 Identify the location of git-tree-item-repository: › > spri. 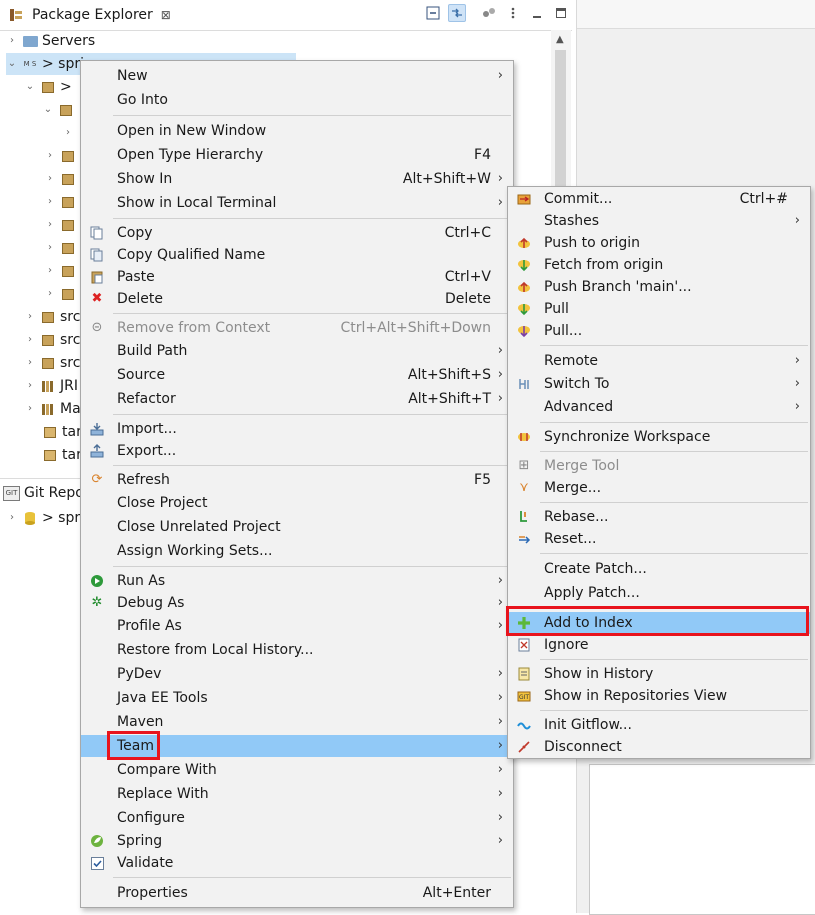
(45, 518).